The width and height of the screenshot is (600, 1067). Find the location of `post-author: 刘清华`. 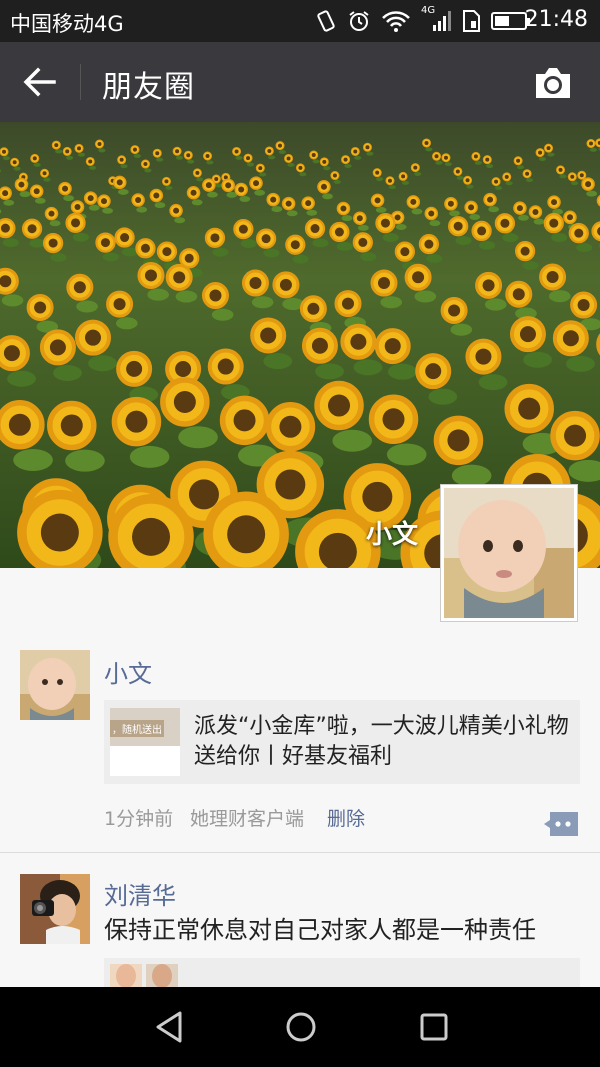

post-author: 刘清华 is located at coordinates (140, 893).